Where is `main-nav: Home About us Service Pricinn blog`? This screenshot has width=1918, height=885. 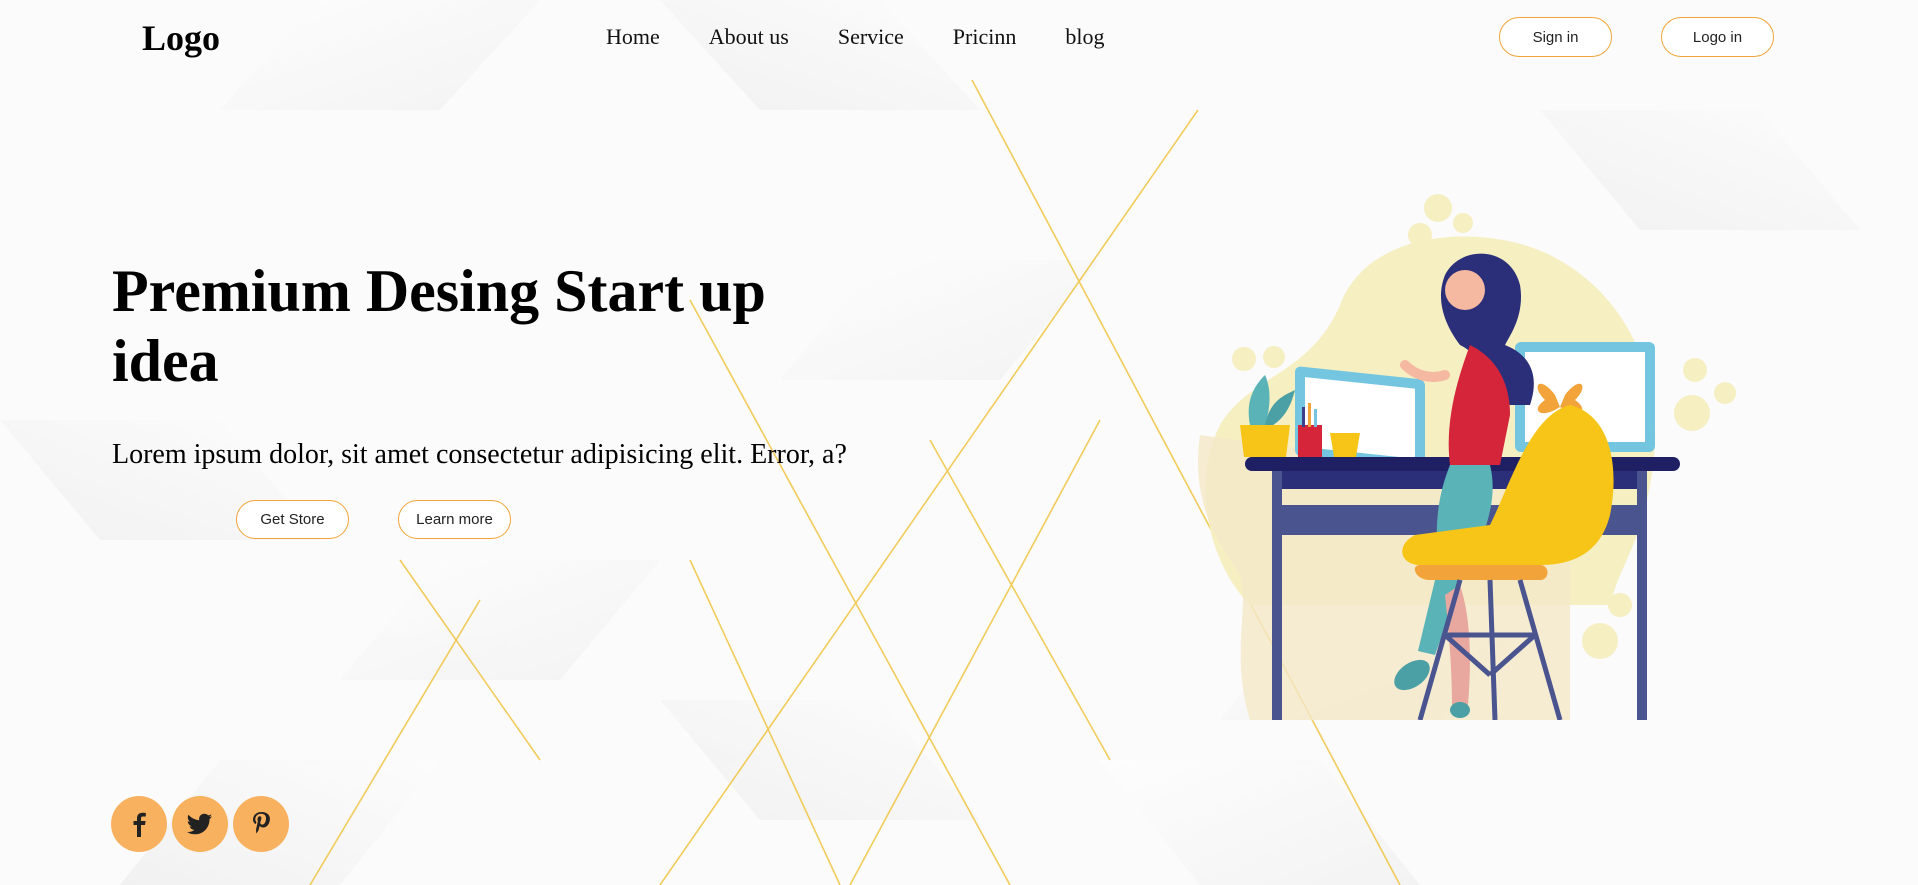
main-nav: Home About us Service Pricinn blog is located at coordinates (879, 37).